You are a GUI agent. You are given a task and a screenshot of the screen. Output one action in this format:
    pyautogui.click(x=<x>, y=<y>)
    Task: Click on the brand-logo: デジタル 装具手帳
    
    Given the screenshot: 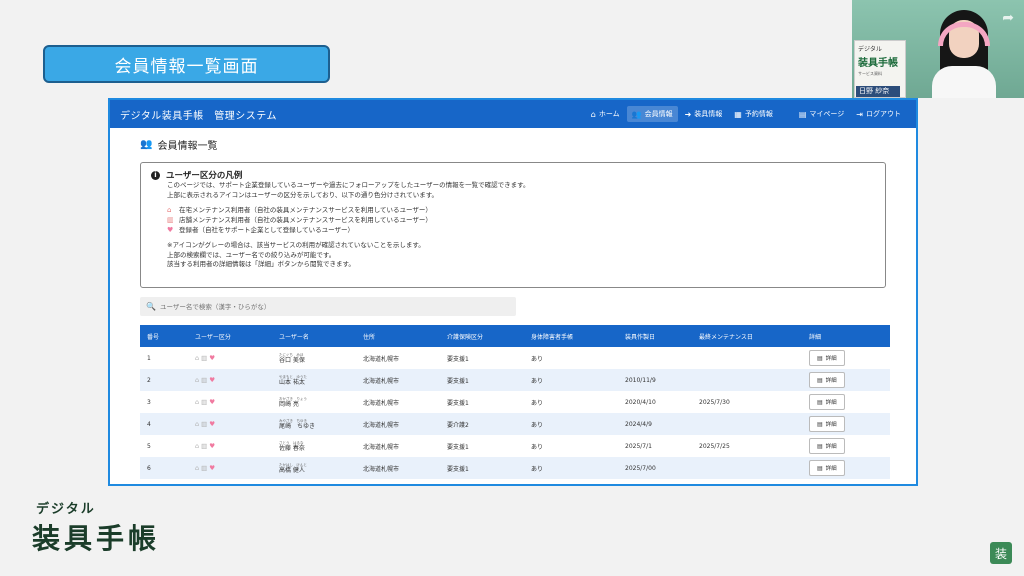 What is the action you would take?
    pyautogui.click(x=96, y=527)
    